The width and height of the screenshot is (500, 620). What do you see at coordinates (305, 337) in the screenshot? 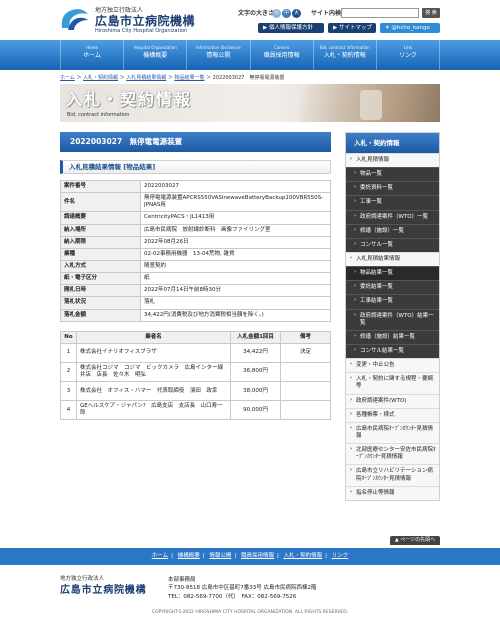
I see `col-header-note: 備考` at bounding box center [305, 337].